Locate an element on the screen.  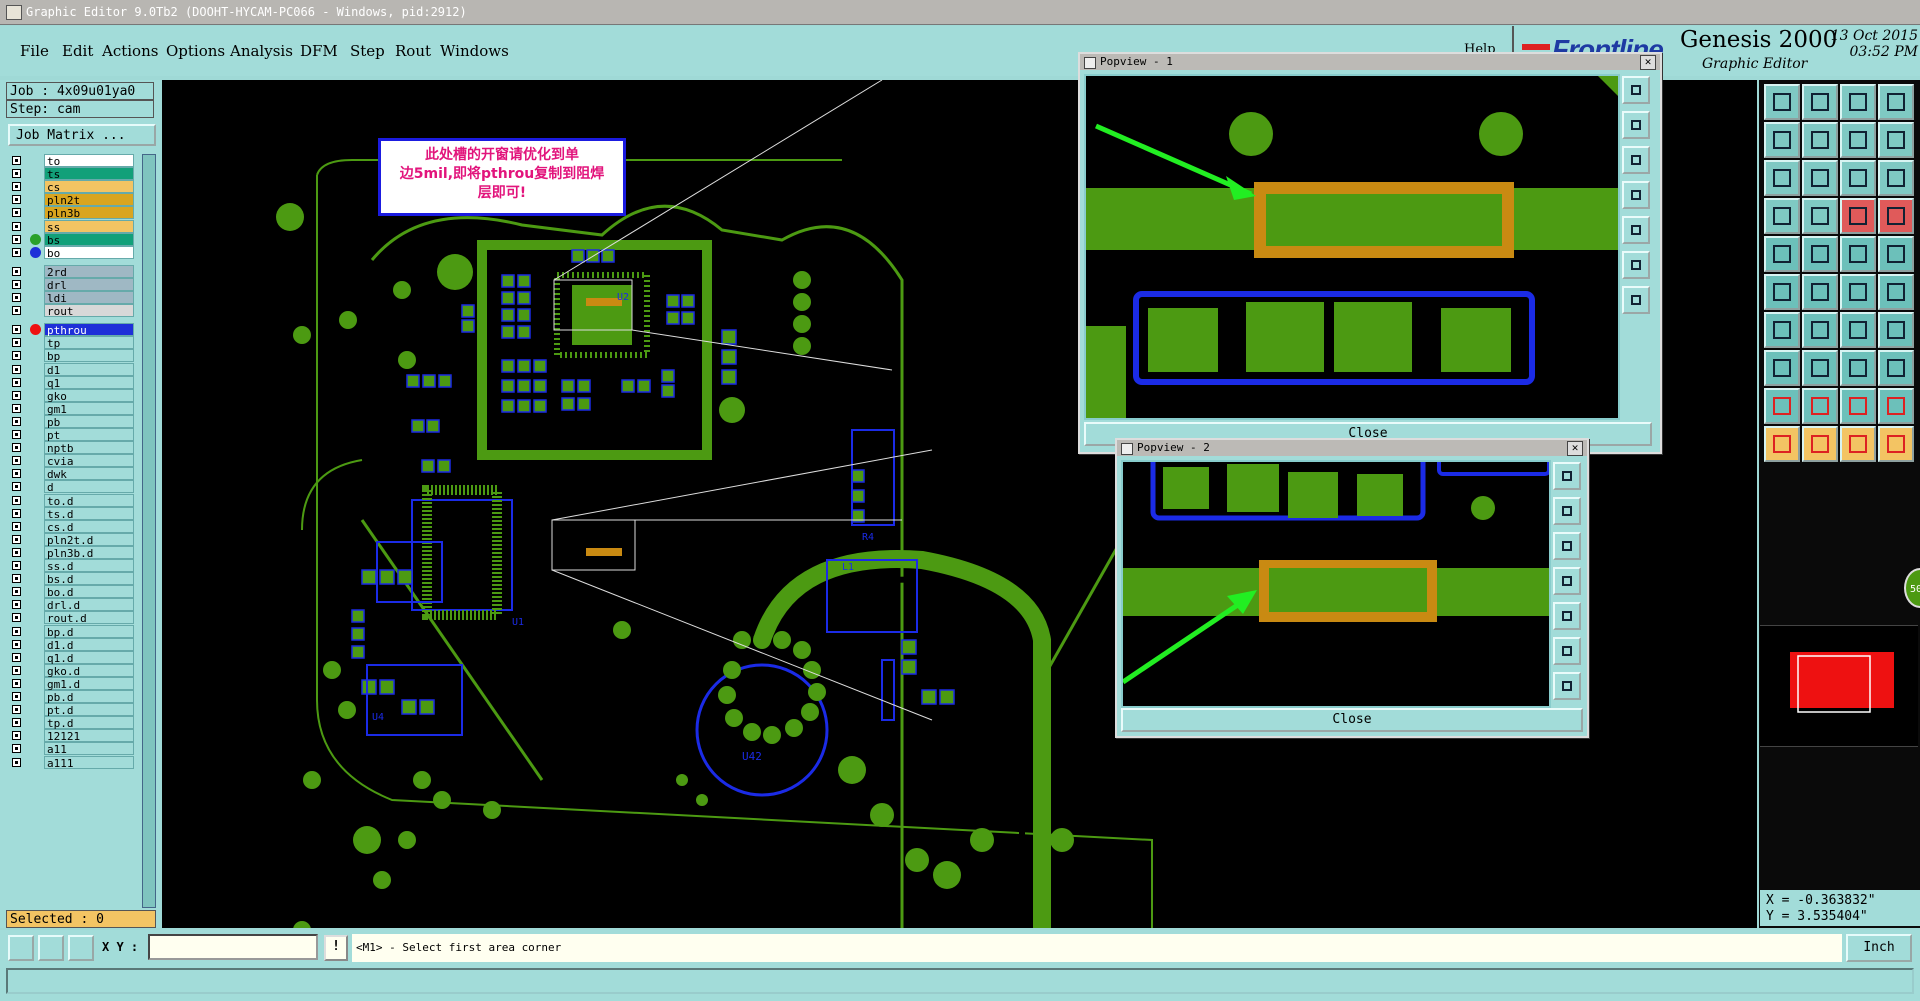
select-tool is located at coordinates (1782, 254).